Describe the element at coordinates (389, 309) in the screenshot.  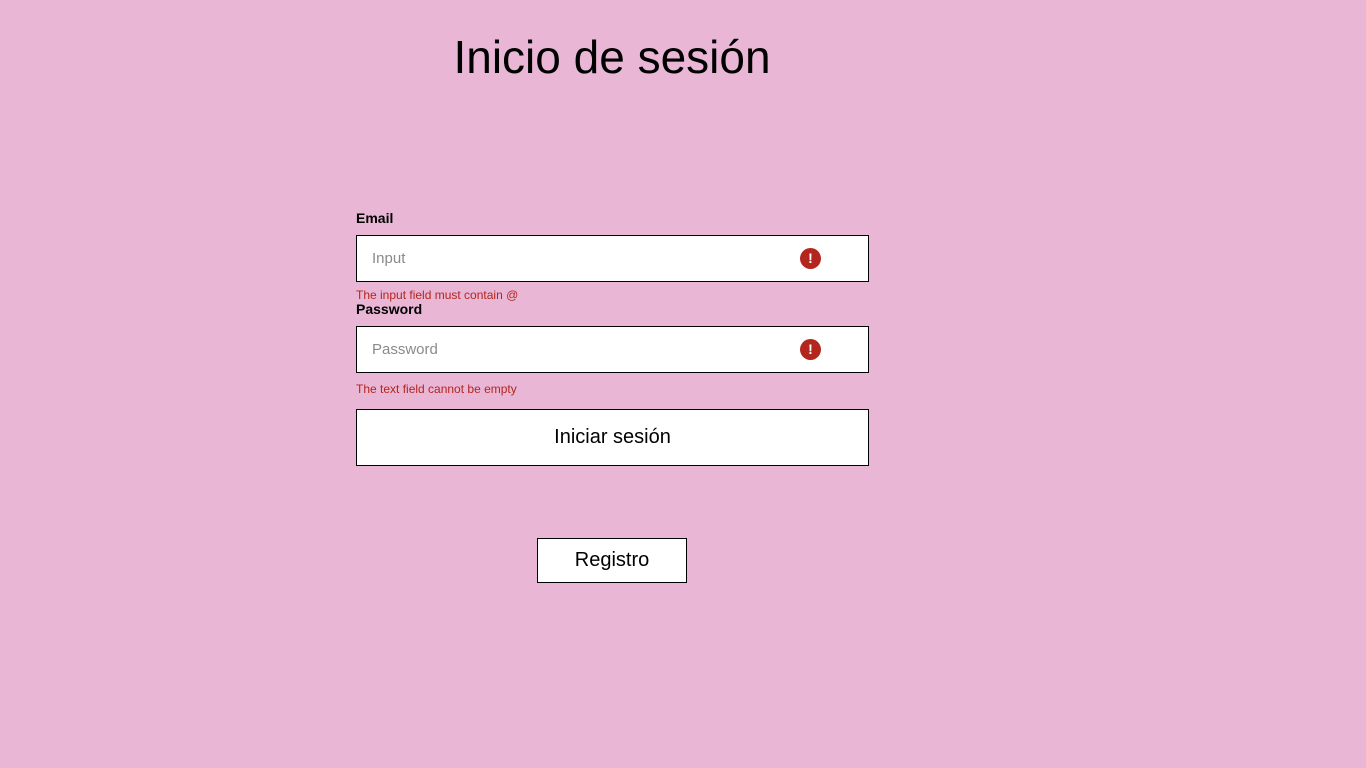
I see `password-label: Password` at that location.